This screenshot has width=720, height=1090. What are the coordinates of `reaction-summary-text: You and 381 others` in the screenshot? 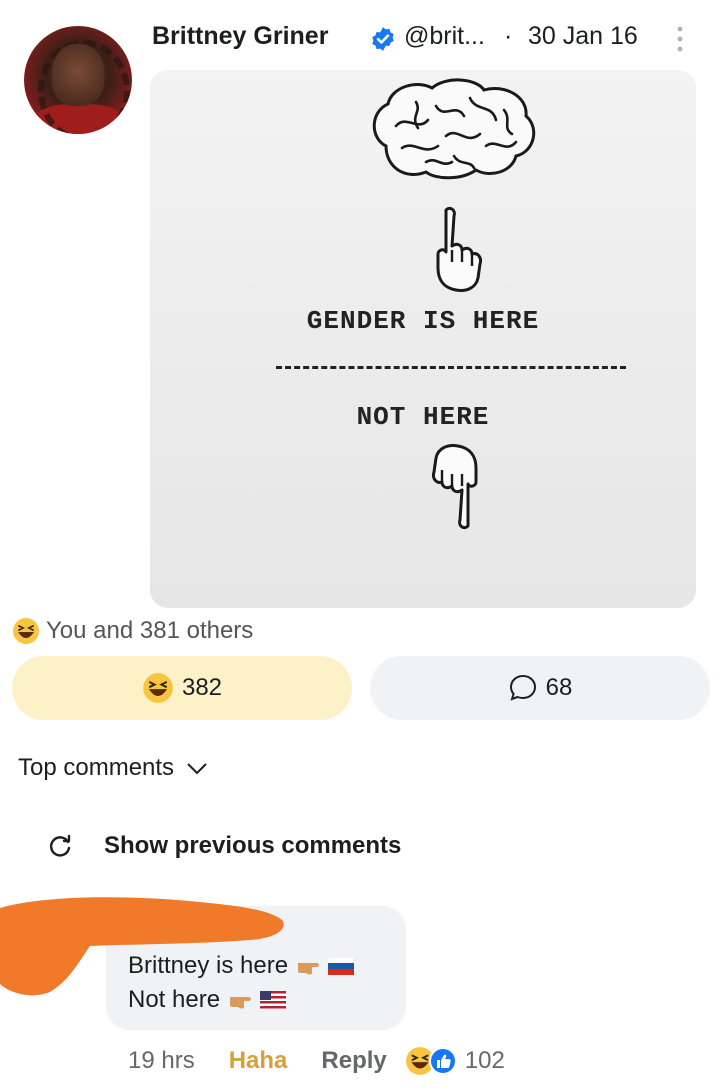 It's located at (150, 630).